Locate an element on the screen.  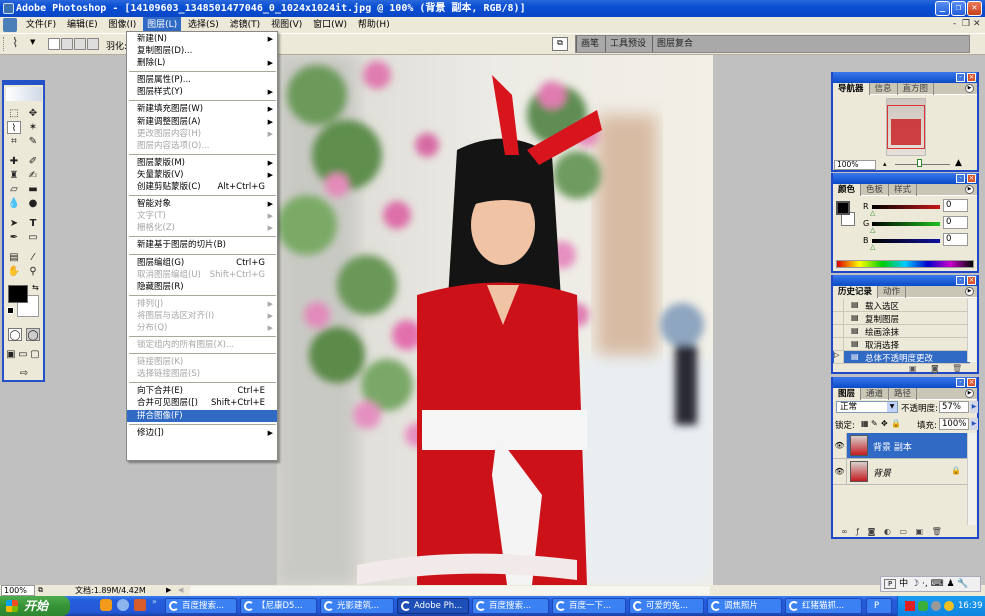
channel-slider is located at coordinates (906, 224).